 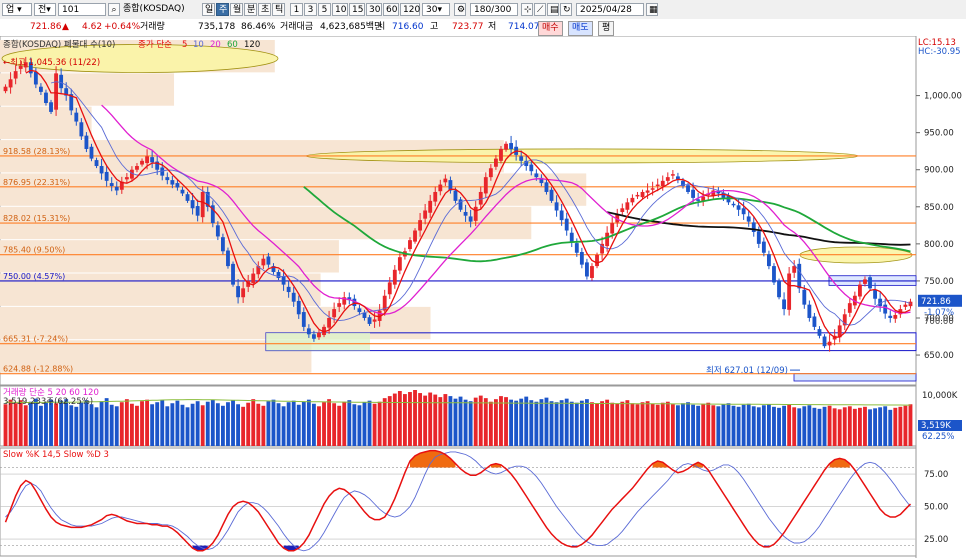 What do you see at coordinates (278, 9) in the screenshot?
I see `period-tick-button: 틱` at bounding box center [278, 9].